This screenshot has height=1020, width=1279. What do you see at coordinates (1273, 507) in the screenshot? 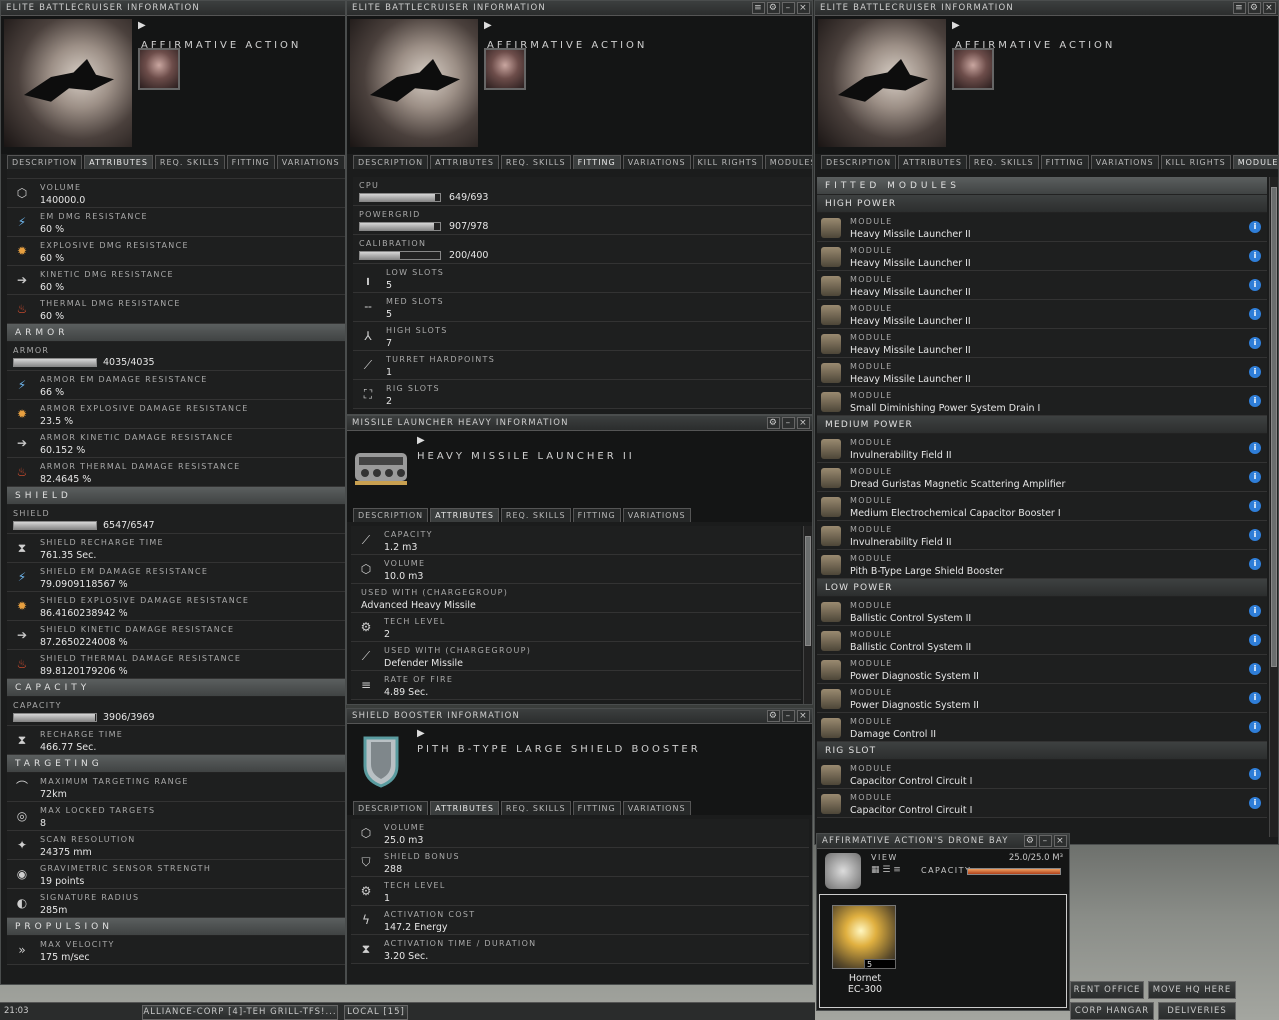
I see `modules-scrollbar` at bounding box center [1273, 507].